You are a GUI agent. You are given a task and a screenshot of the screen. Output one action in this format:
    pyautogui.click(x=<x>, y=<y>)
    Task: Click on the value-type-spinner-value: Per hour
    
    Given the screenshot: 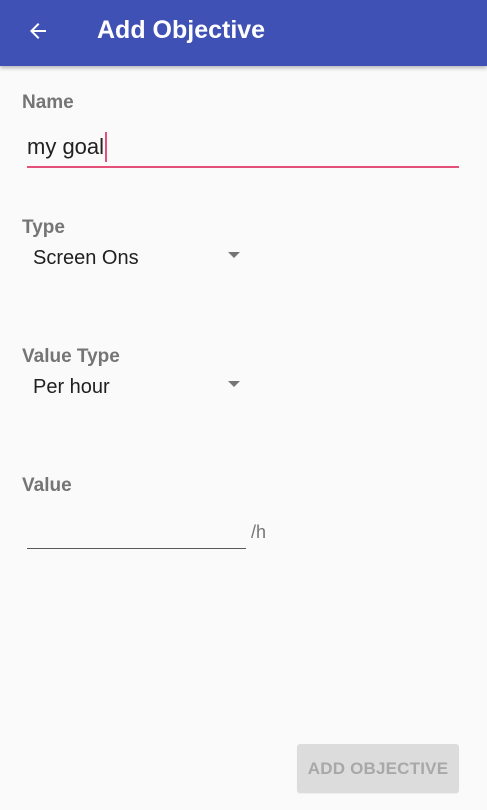 What is the action you would take?
    pyautogui.click(x=71, y=387)
    